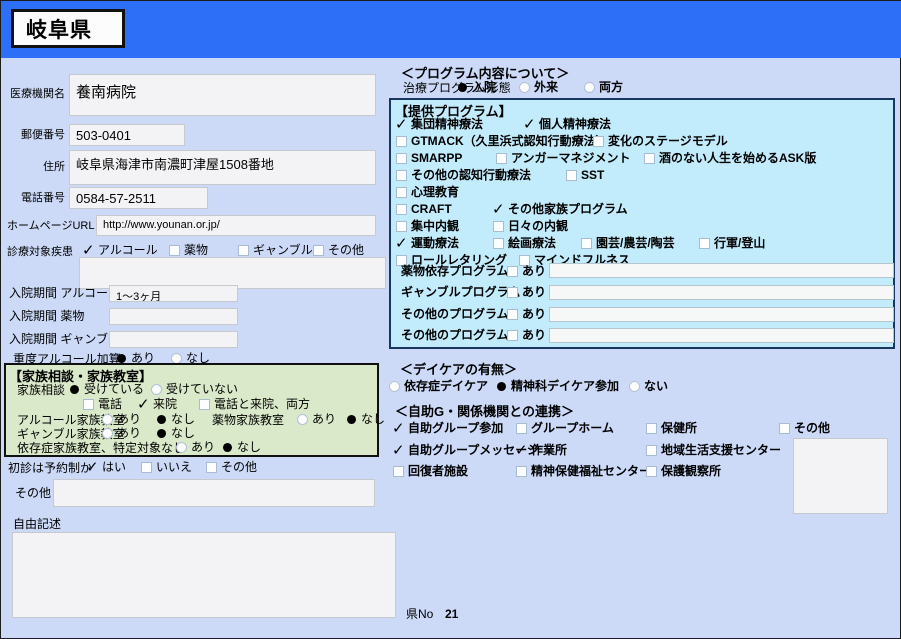 This screenshot has width=901, height=639. I want to click on facility-name-label: 医療機関名, so click(37, 94).